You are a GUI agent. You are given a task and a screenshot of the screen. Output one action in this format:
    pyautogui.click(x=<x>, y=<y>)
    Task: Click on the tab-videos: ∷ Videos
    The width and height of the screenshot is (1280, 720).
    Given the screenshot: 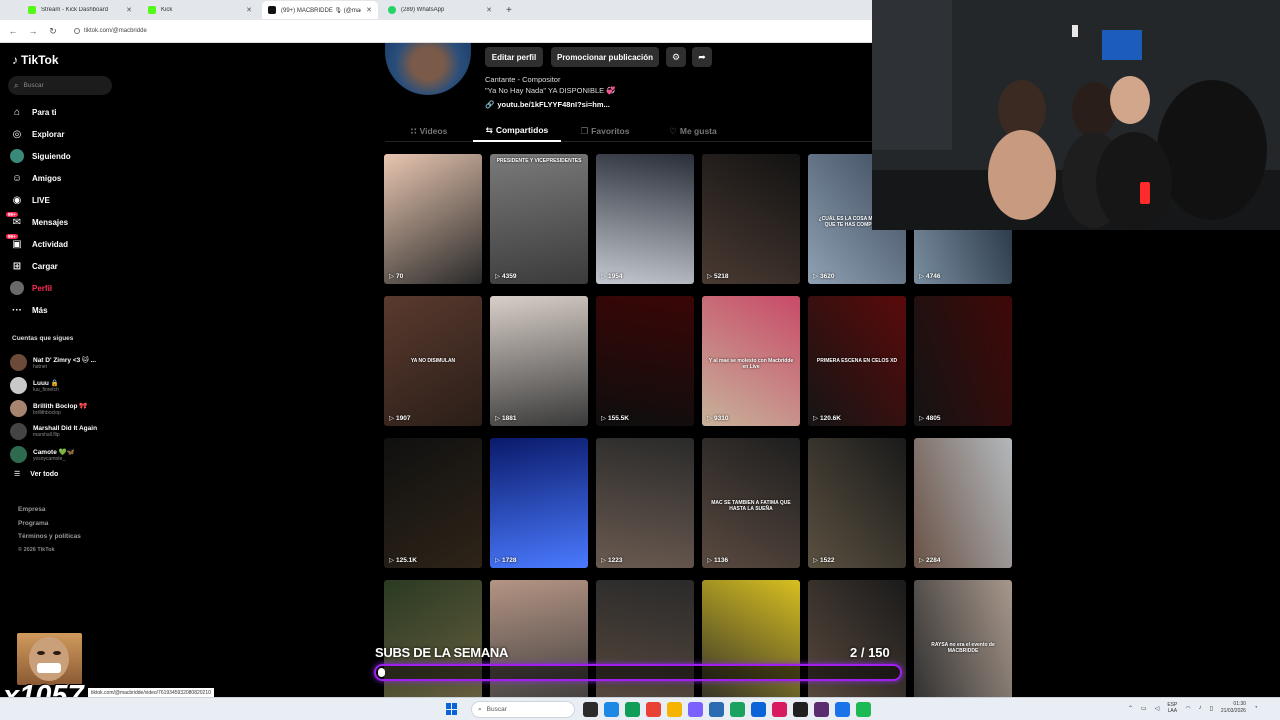 What is the action you would take?
    pyautogui.click(x=429, y=131)
    